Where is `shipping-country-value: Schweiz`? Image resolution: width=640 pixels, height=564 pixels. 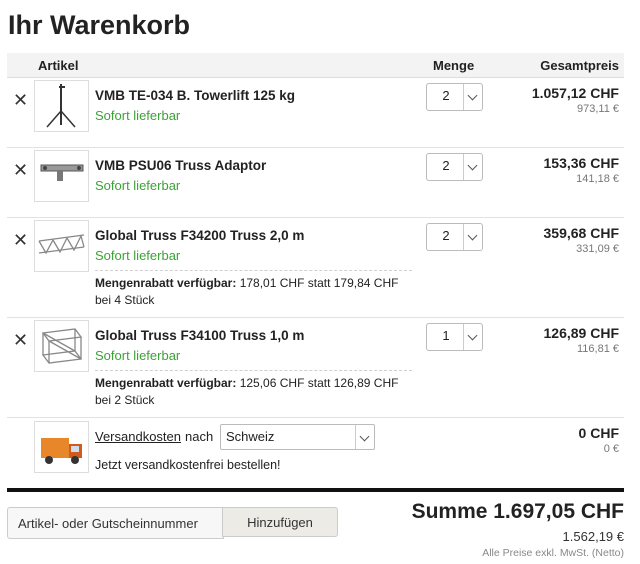
shipping-country-value: Schweiz is located at coordinates (250, 436).